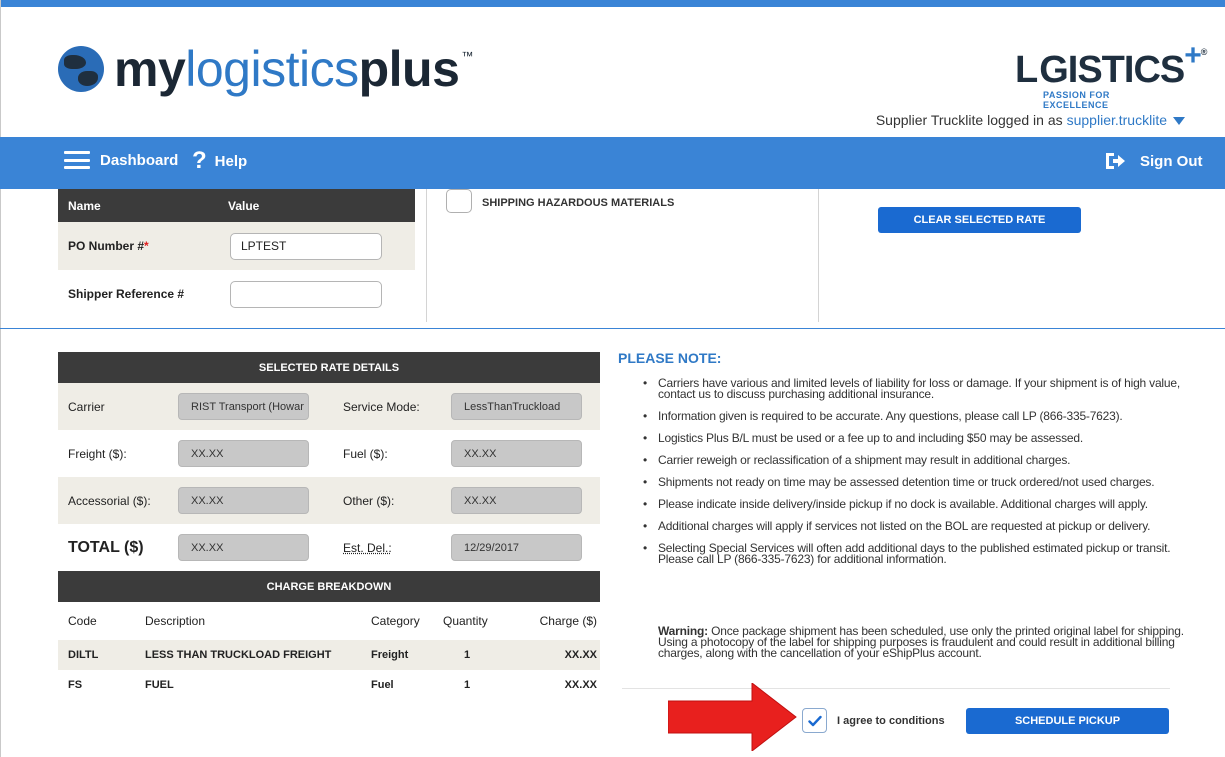 This screenshot has height=757, width=1225. What do you see at coordinates (612, 3) in the screenshot?
I see `top-accent-strip` at bounding box center [612, 3].